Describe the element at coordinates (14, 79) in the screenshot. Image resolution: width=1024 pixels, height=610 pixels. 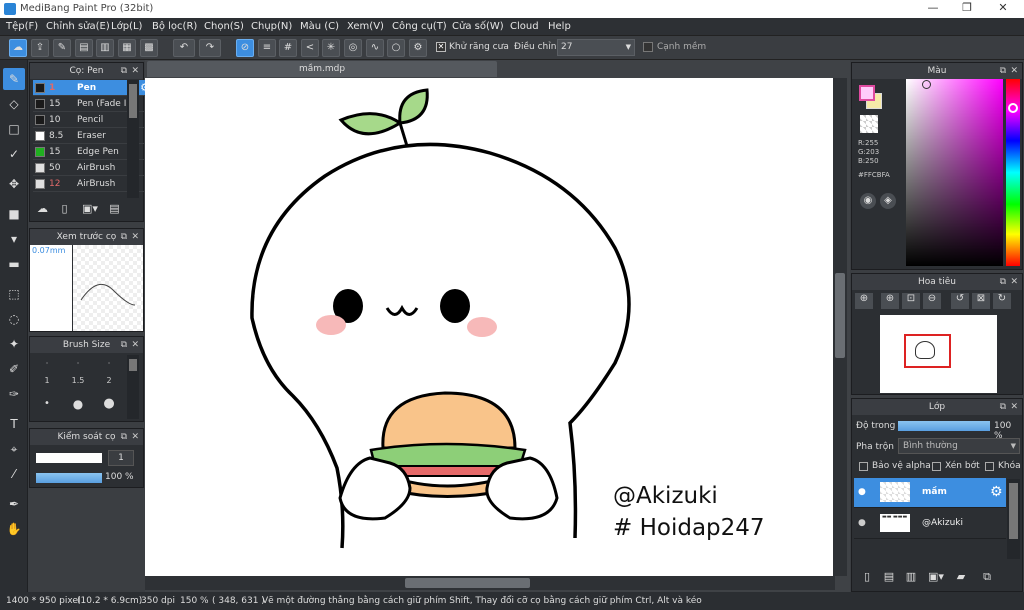
I see `brush-tool-icon: ✎` at that location.